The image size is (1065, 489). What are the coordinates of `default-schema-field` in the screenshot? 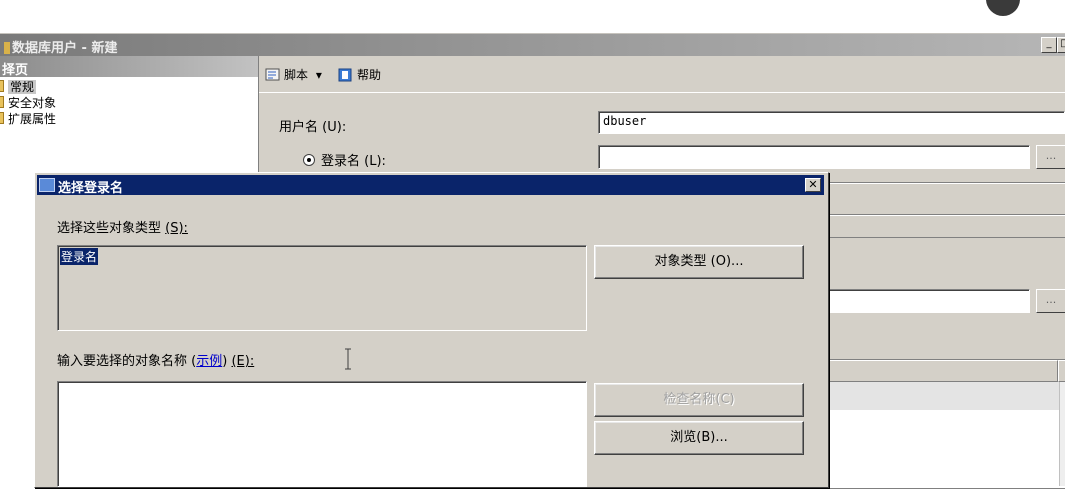 It's located at (928, 301).